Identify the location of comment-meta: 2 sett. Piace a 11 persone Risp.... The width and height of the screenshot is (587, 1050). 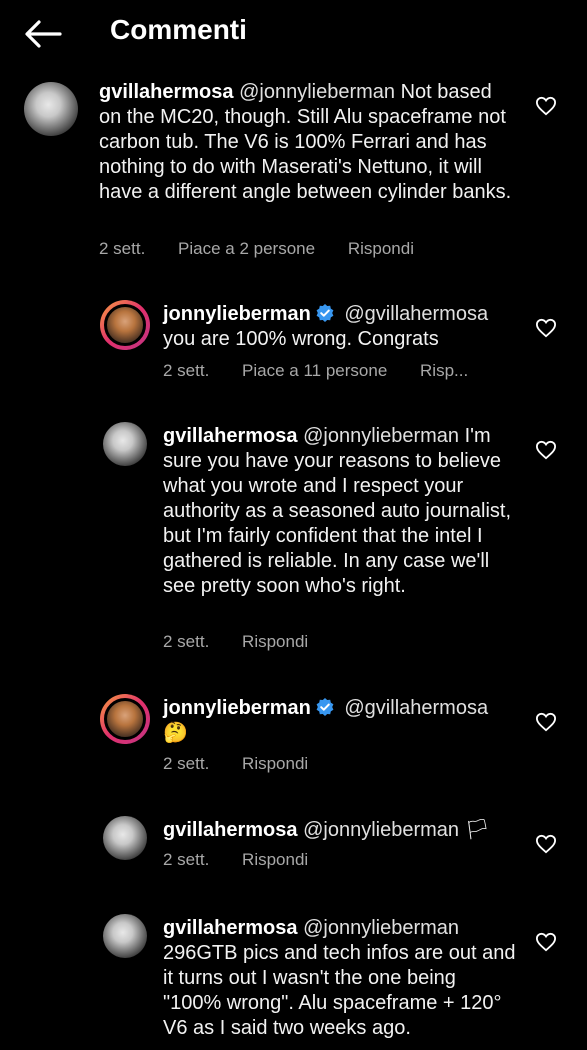
(329, 371).